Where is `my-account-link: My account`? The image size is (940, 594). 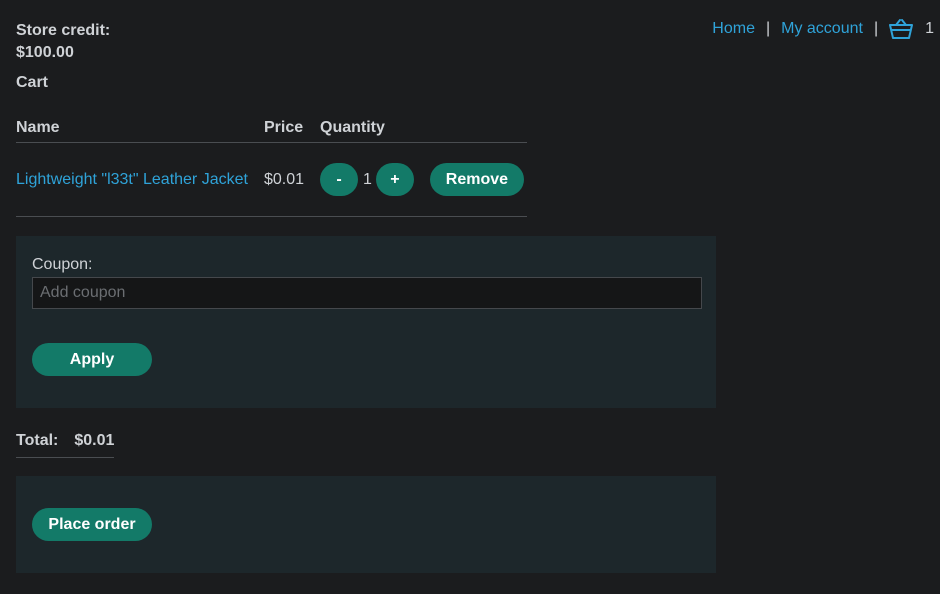
my-account-link: My account is located at coordinates (822, 29).